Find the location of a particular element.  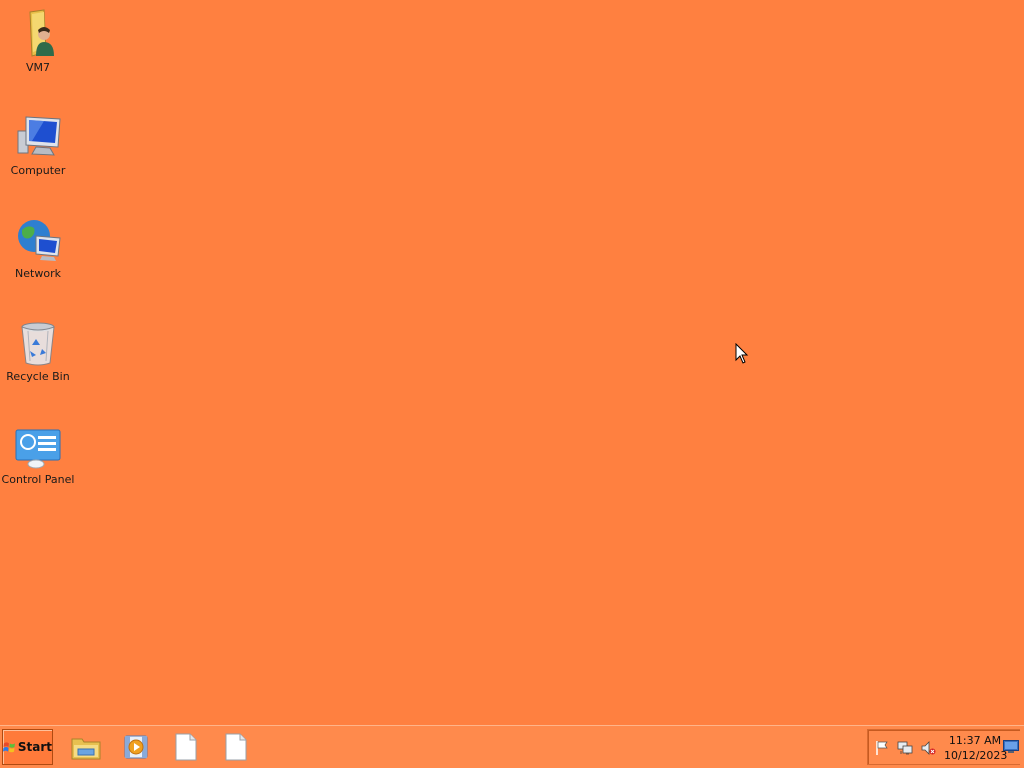

clock-time: 11:37 AM is located at coordinates (975, 740).